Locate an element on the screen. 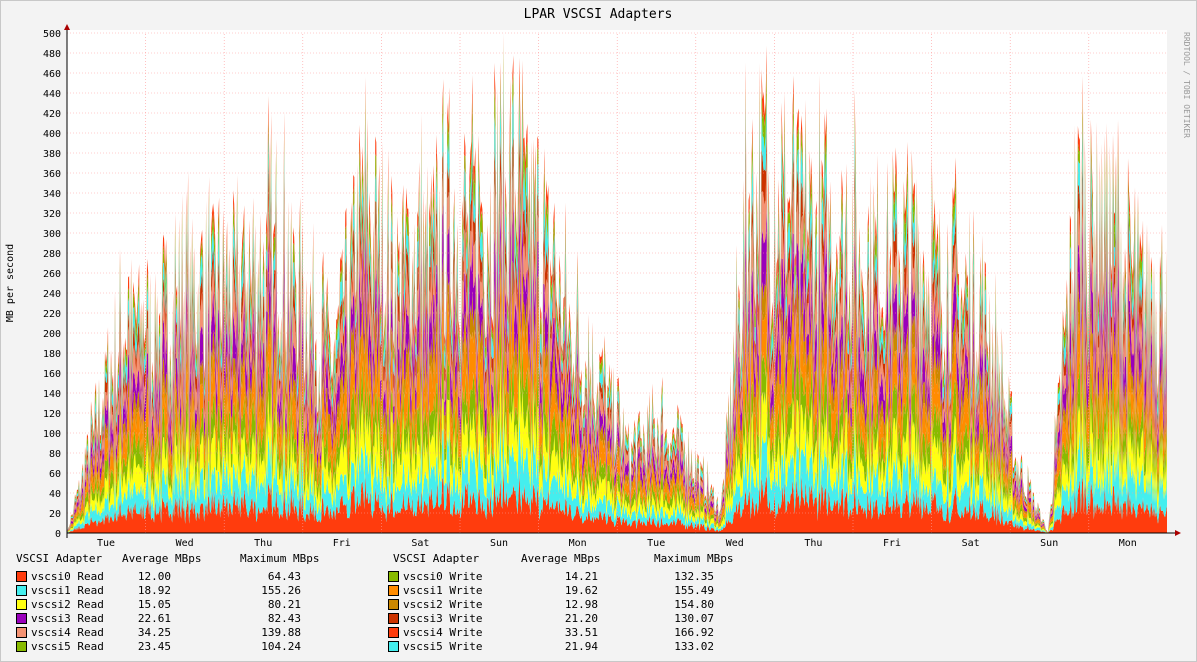  legend-average-value: 21.20 is located at coordinates (581, 618).